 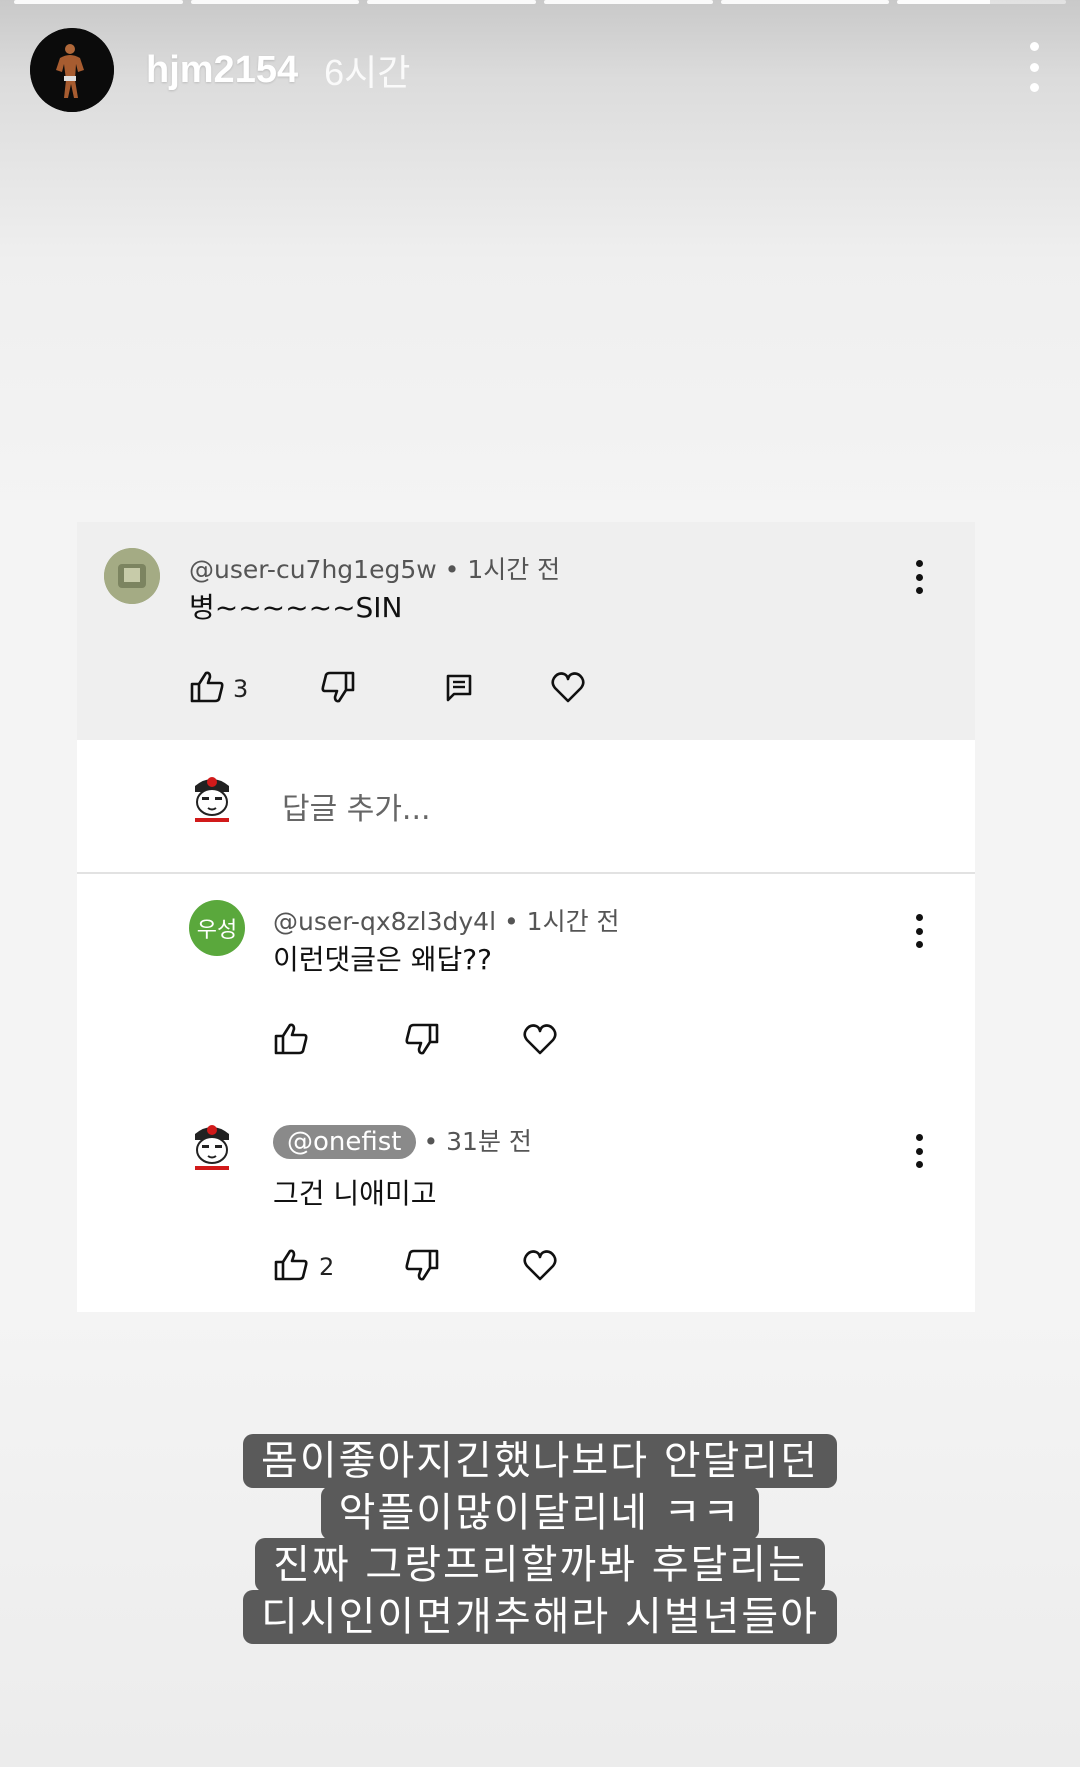 What do you see at coordinates (344, 1142) in the screenshot?
I see `author-badge: @onefist` at bounding box center [344, 1142].